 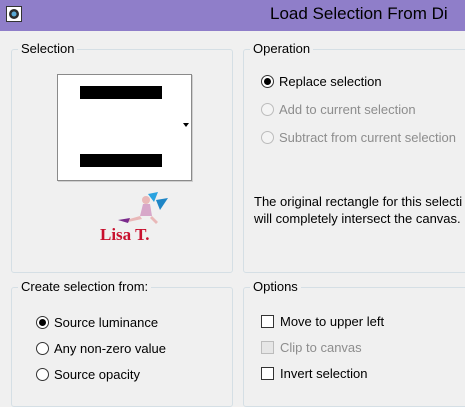 I want to click on radio-label: Replace selection, so click(x=330, y=81).